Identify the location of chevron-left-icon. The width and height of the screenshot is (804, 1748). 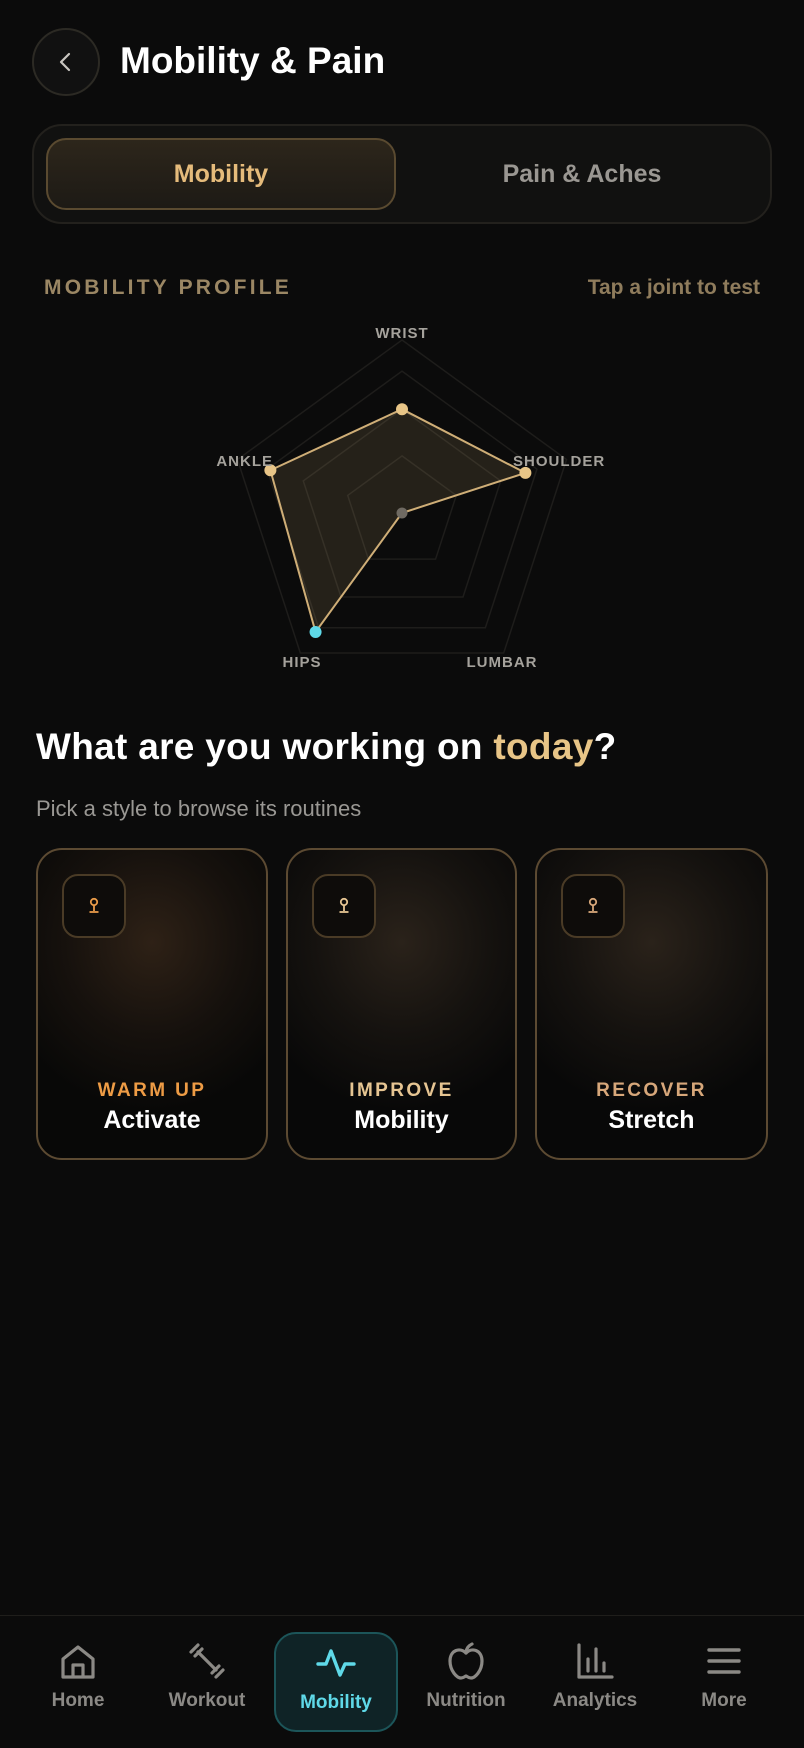
(65, 62).